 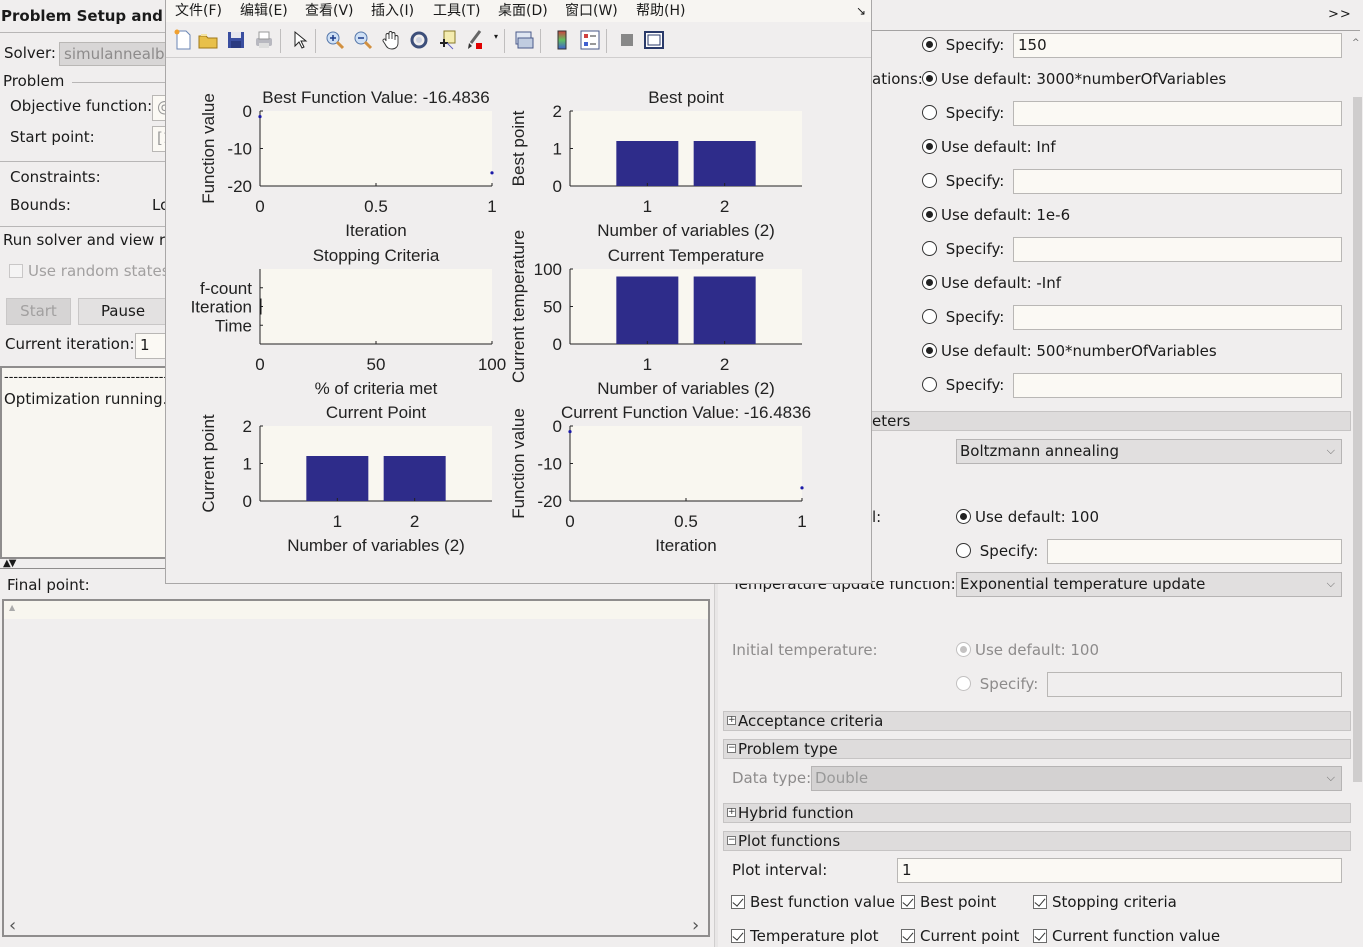 What do you see at coordinates (963, 45) in the screenshot?
I see `max-iterations-specify-radio: Specify:` at bounding box center [963, 45].